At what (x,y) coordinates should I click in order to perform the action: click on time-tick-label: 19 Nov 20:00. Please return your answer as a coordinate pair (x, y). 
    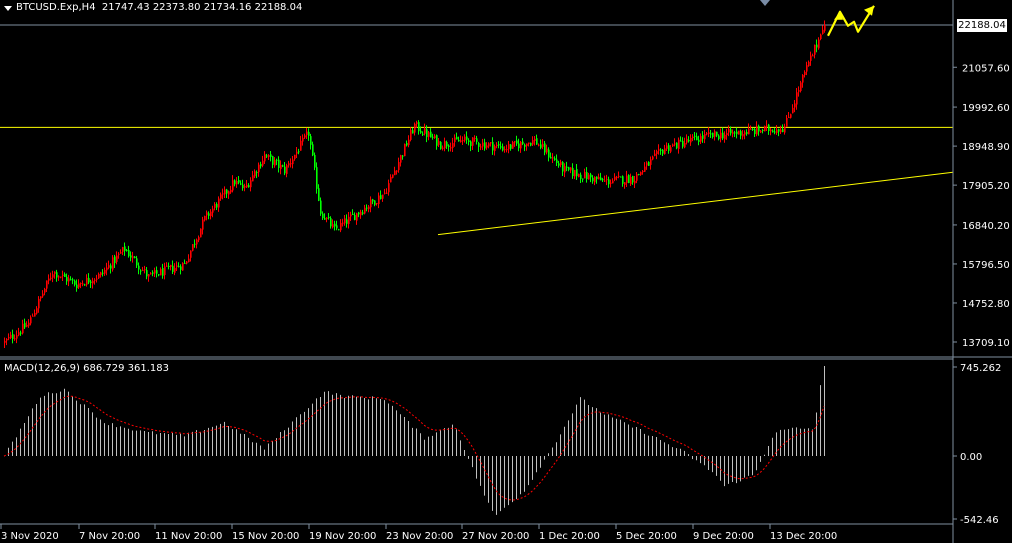
    Looking at the image, I should click on (342, 536).